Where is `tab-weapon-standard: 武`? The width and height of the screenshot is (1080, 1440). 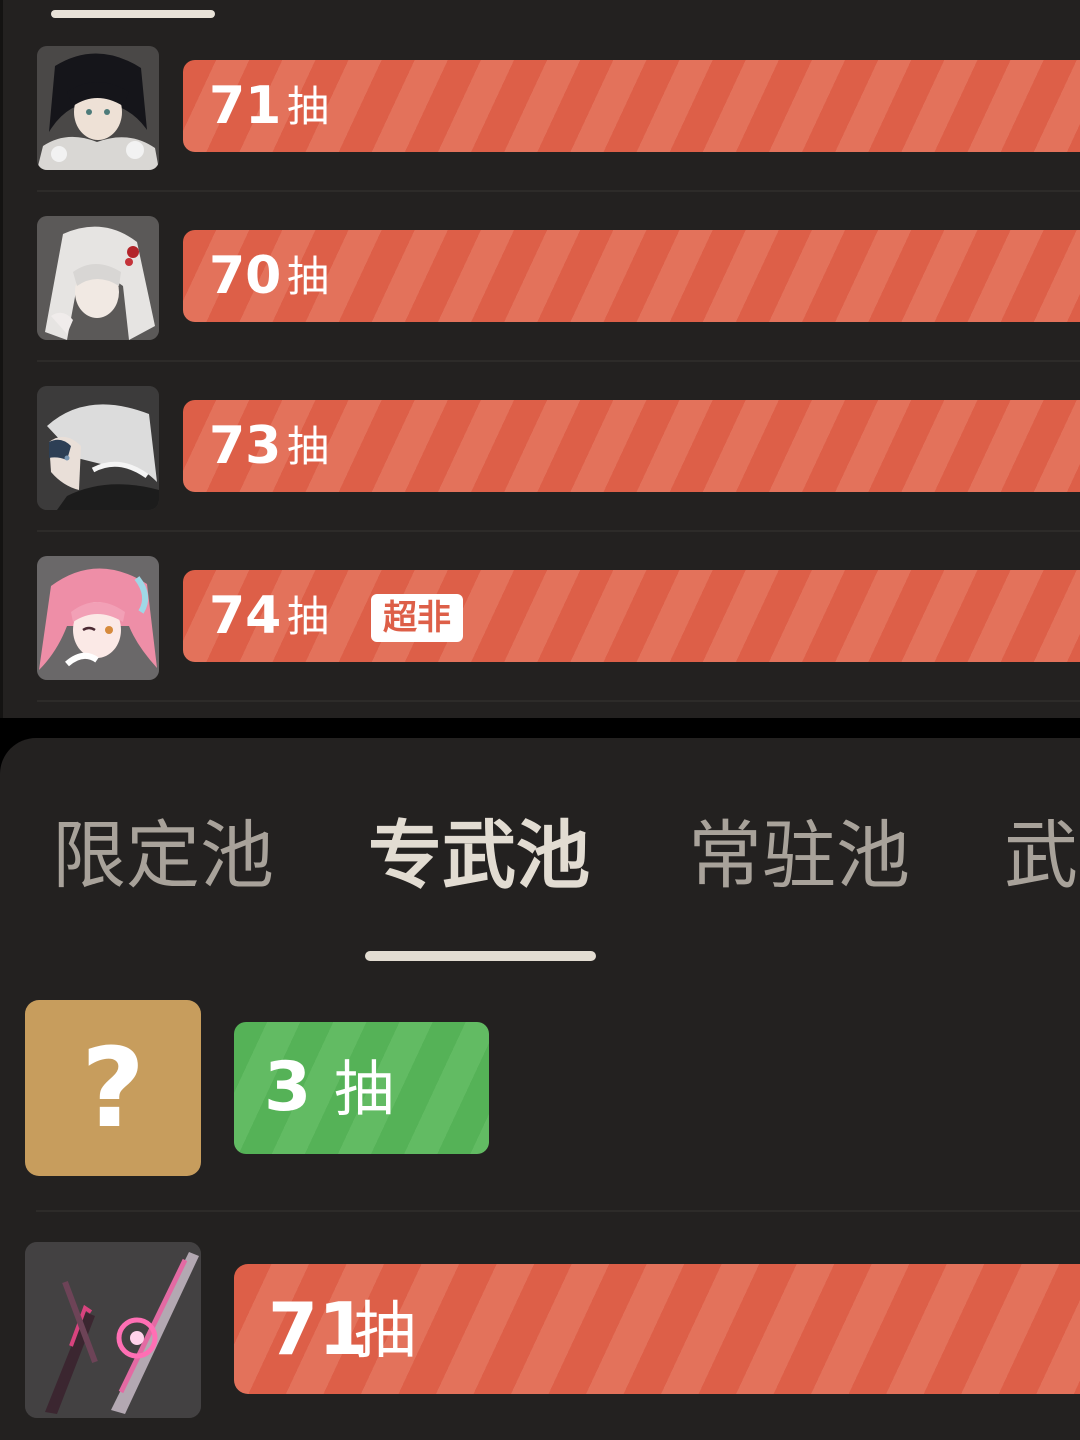
tab-weapon-standard: 武 is located at coordinates (1041, 856).